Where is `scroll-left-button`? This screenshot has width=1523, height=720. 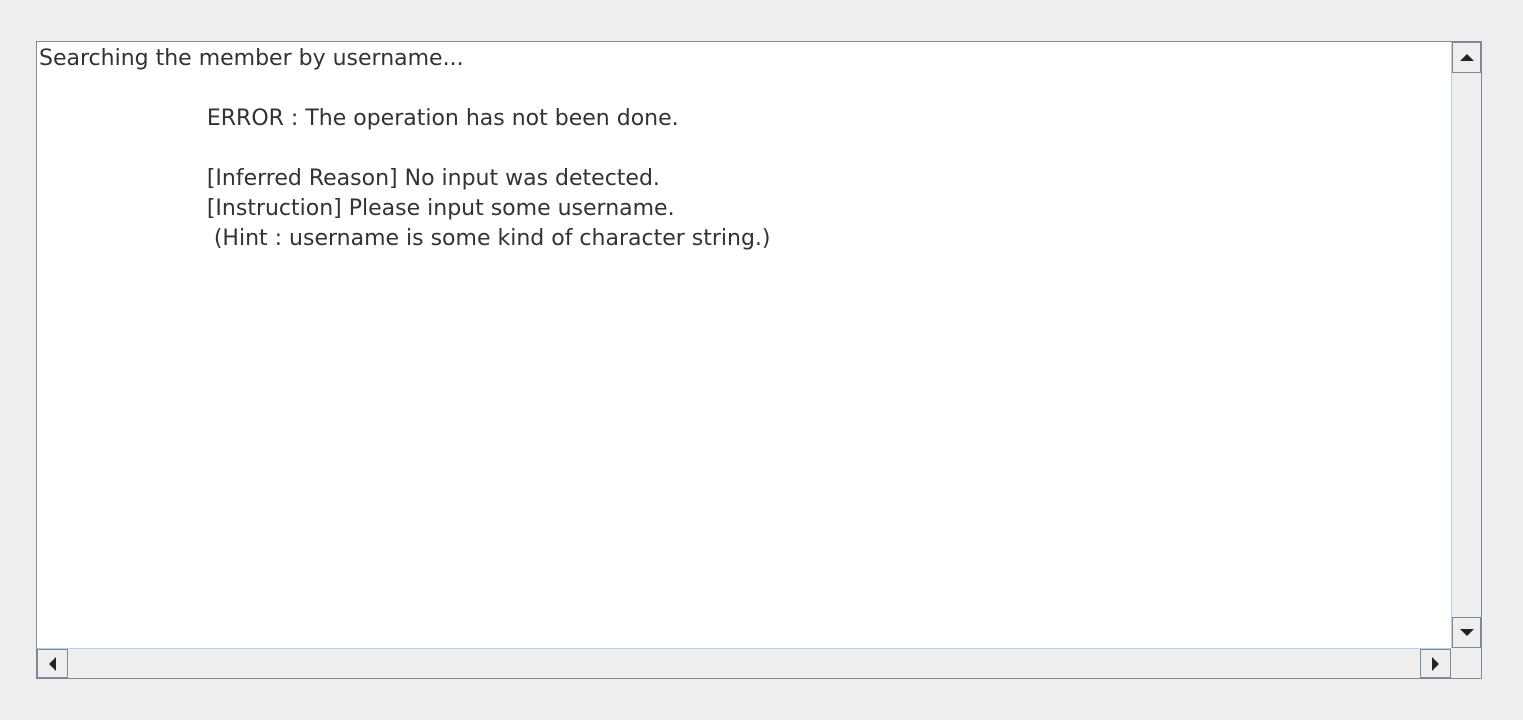
scroll-left-button is located at coordinates (52, 663).